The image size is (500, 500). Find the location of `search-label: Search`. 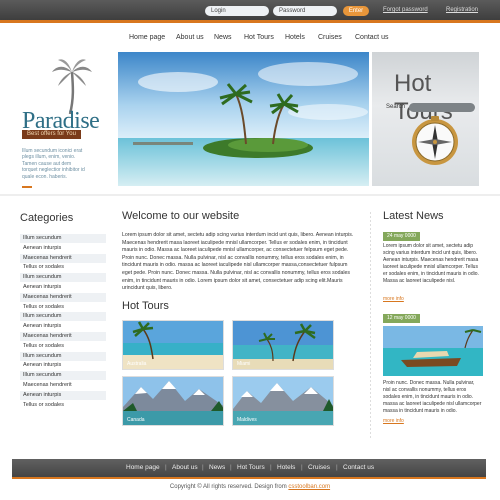

search-label: Search is located at coordinates (396, 107).